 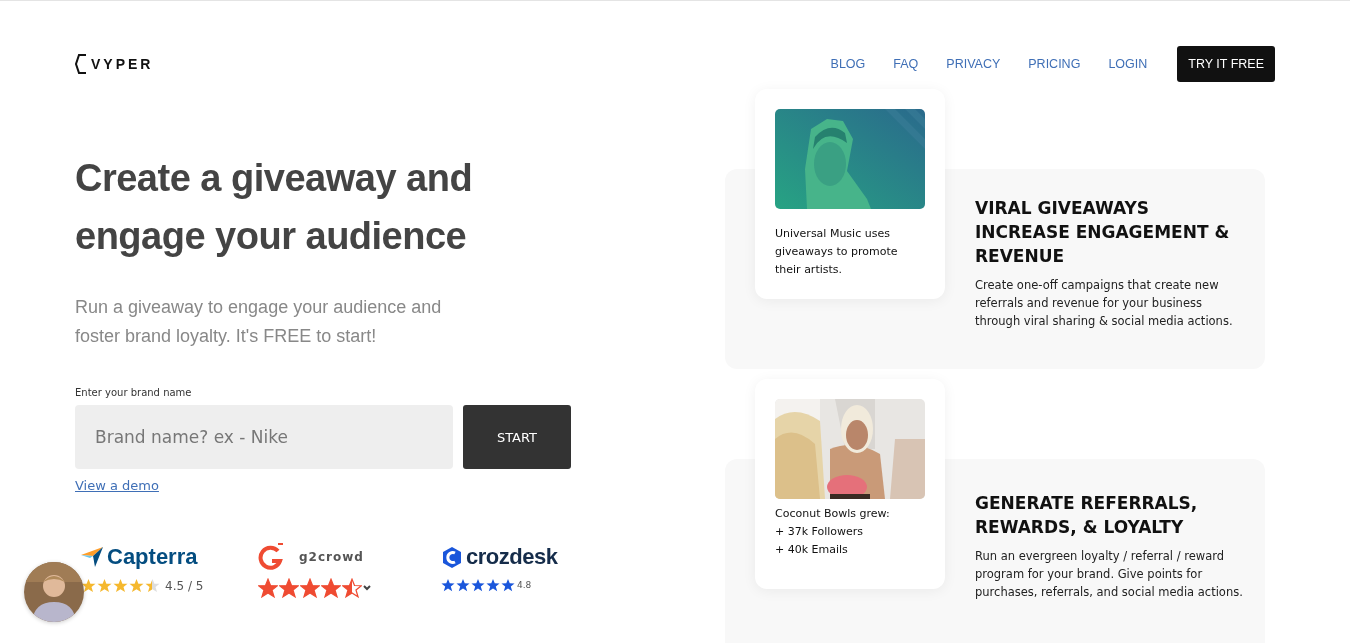 I want to click on hero-title: Create a giveaway and engage your audience, so click(x=274, y=207).